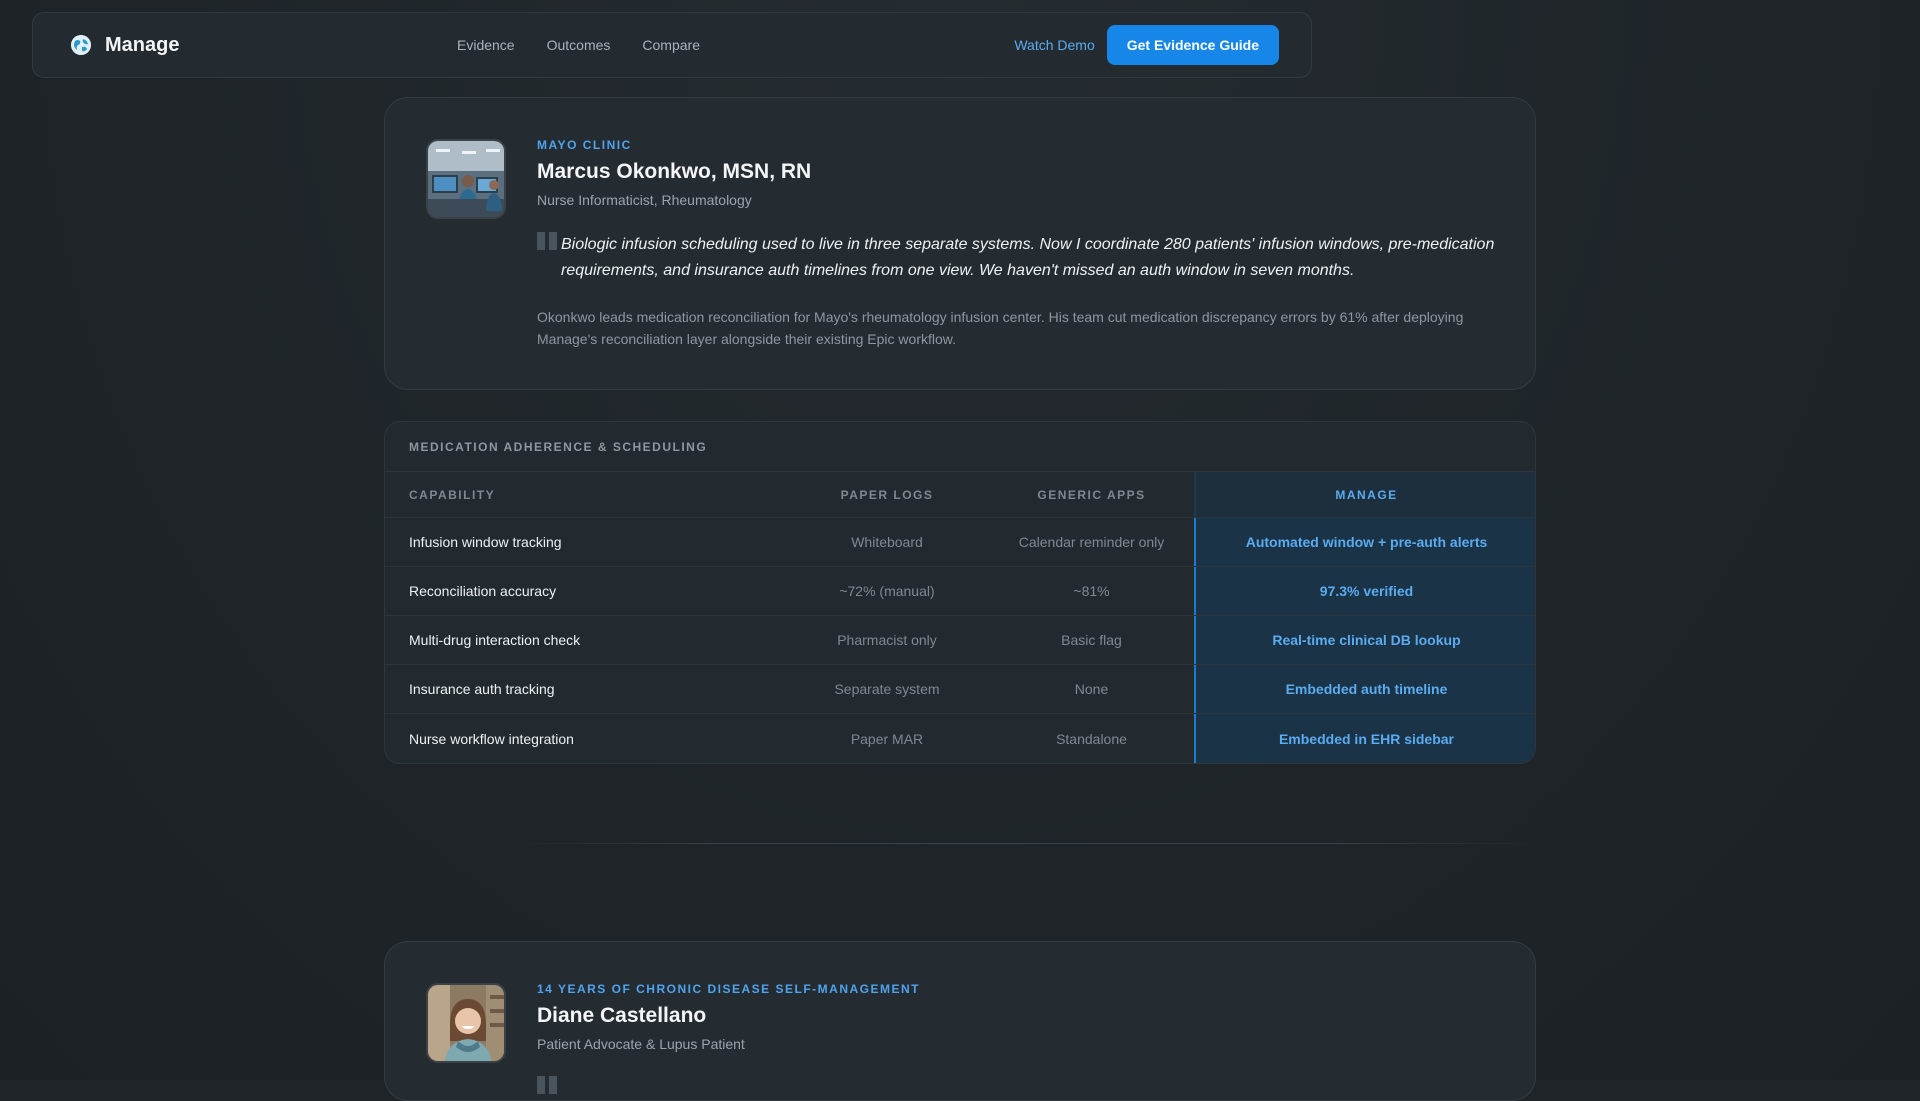 The height and width of the screenshot is (1101, 1920). Describe the element at coordinates (1024, 843) in the screenshot. I see `section-divider` at that location.